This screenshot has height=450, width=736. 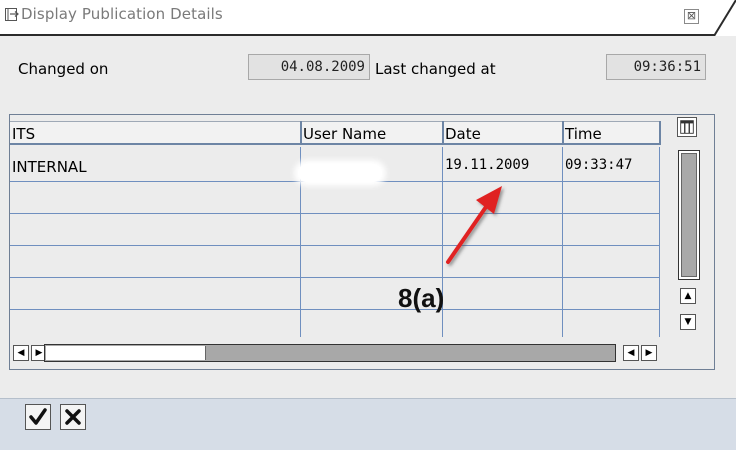 I want to click on window-menu-icon, so click(x=12, y=15).